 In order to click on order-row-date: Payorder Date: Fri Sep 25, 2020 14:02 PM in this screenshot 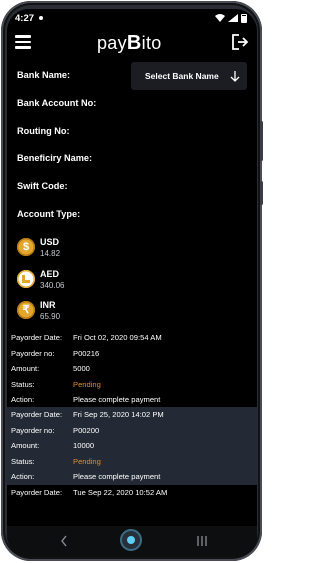, I will do `click(132, 415)`.